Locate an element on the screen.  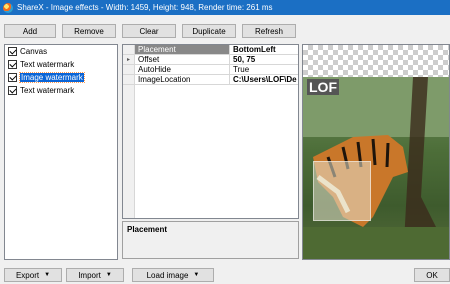
sharex-logo-icon is located at coordinates (8, 7).